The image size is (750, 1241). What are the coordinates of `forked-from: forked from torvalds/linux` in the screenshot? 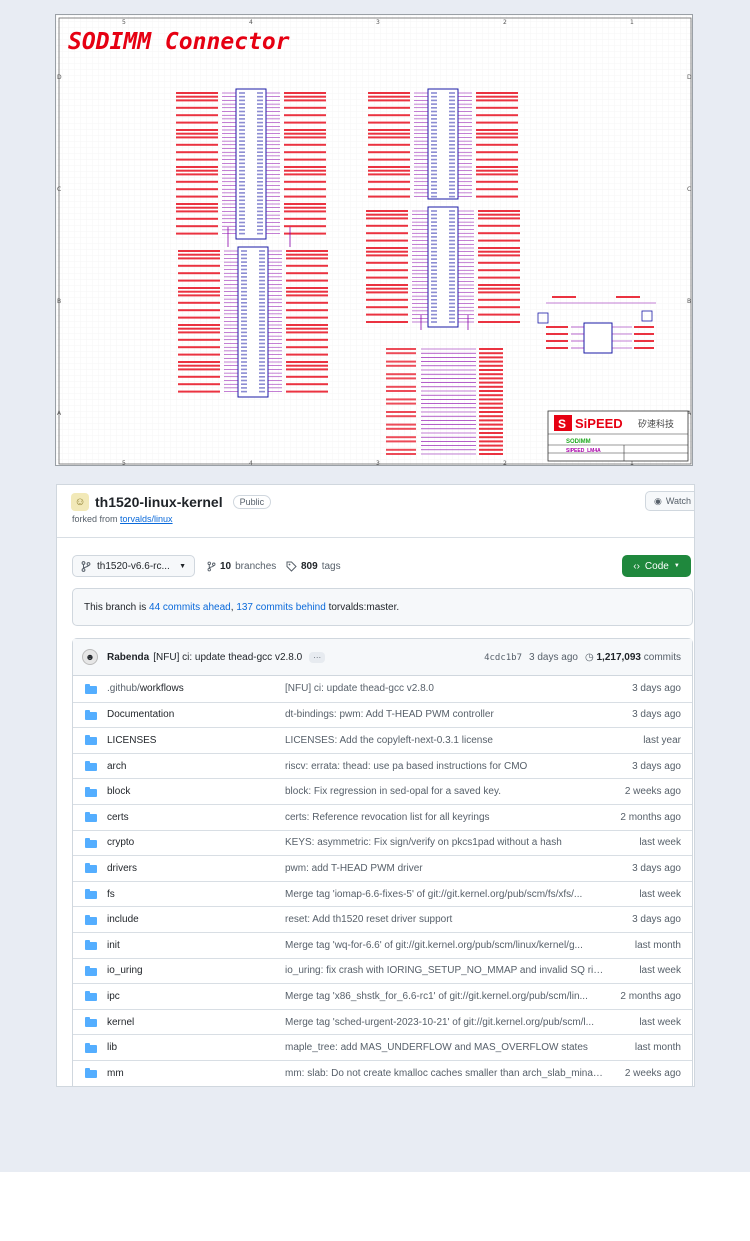 It's located at (122, 519).